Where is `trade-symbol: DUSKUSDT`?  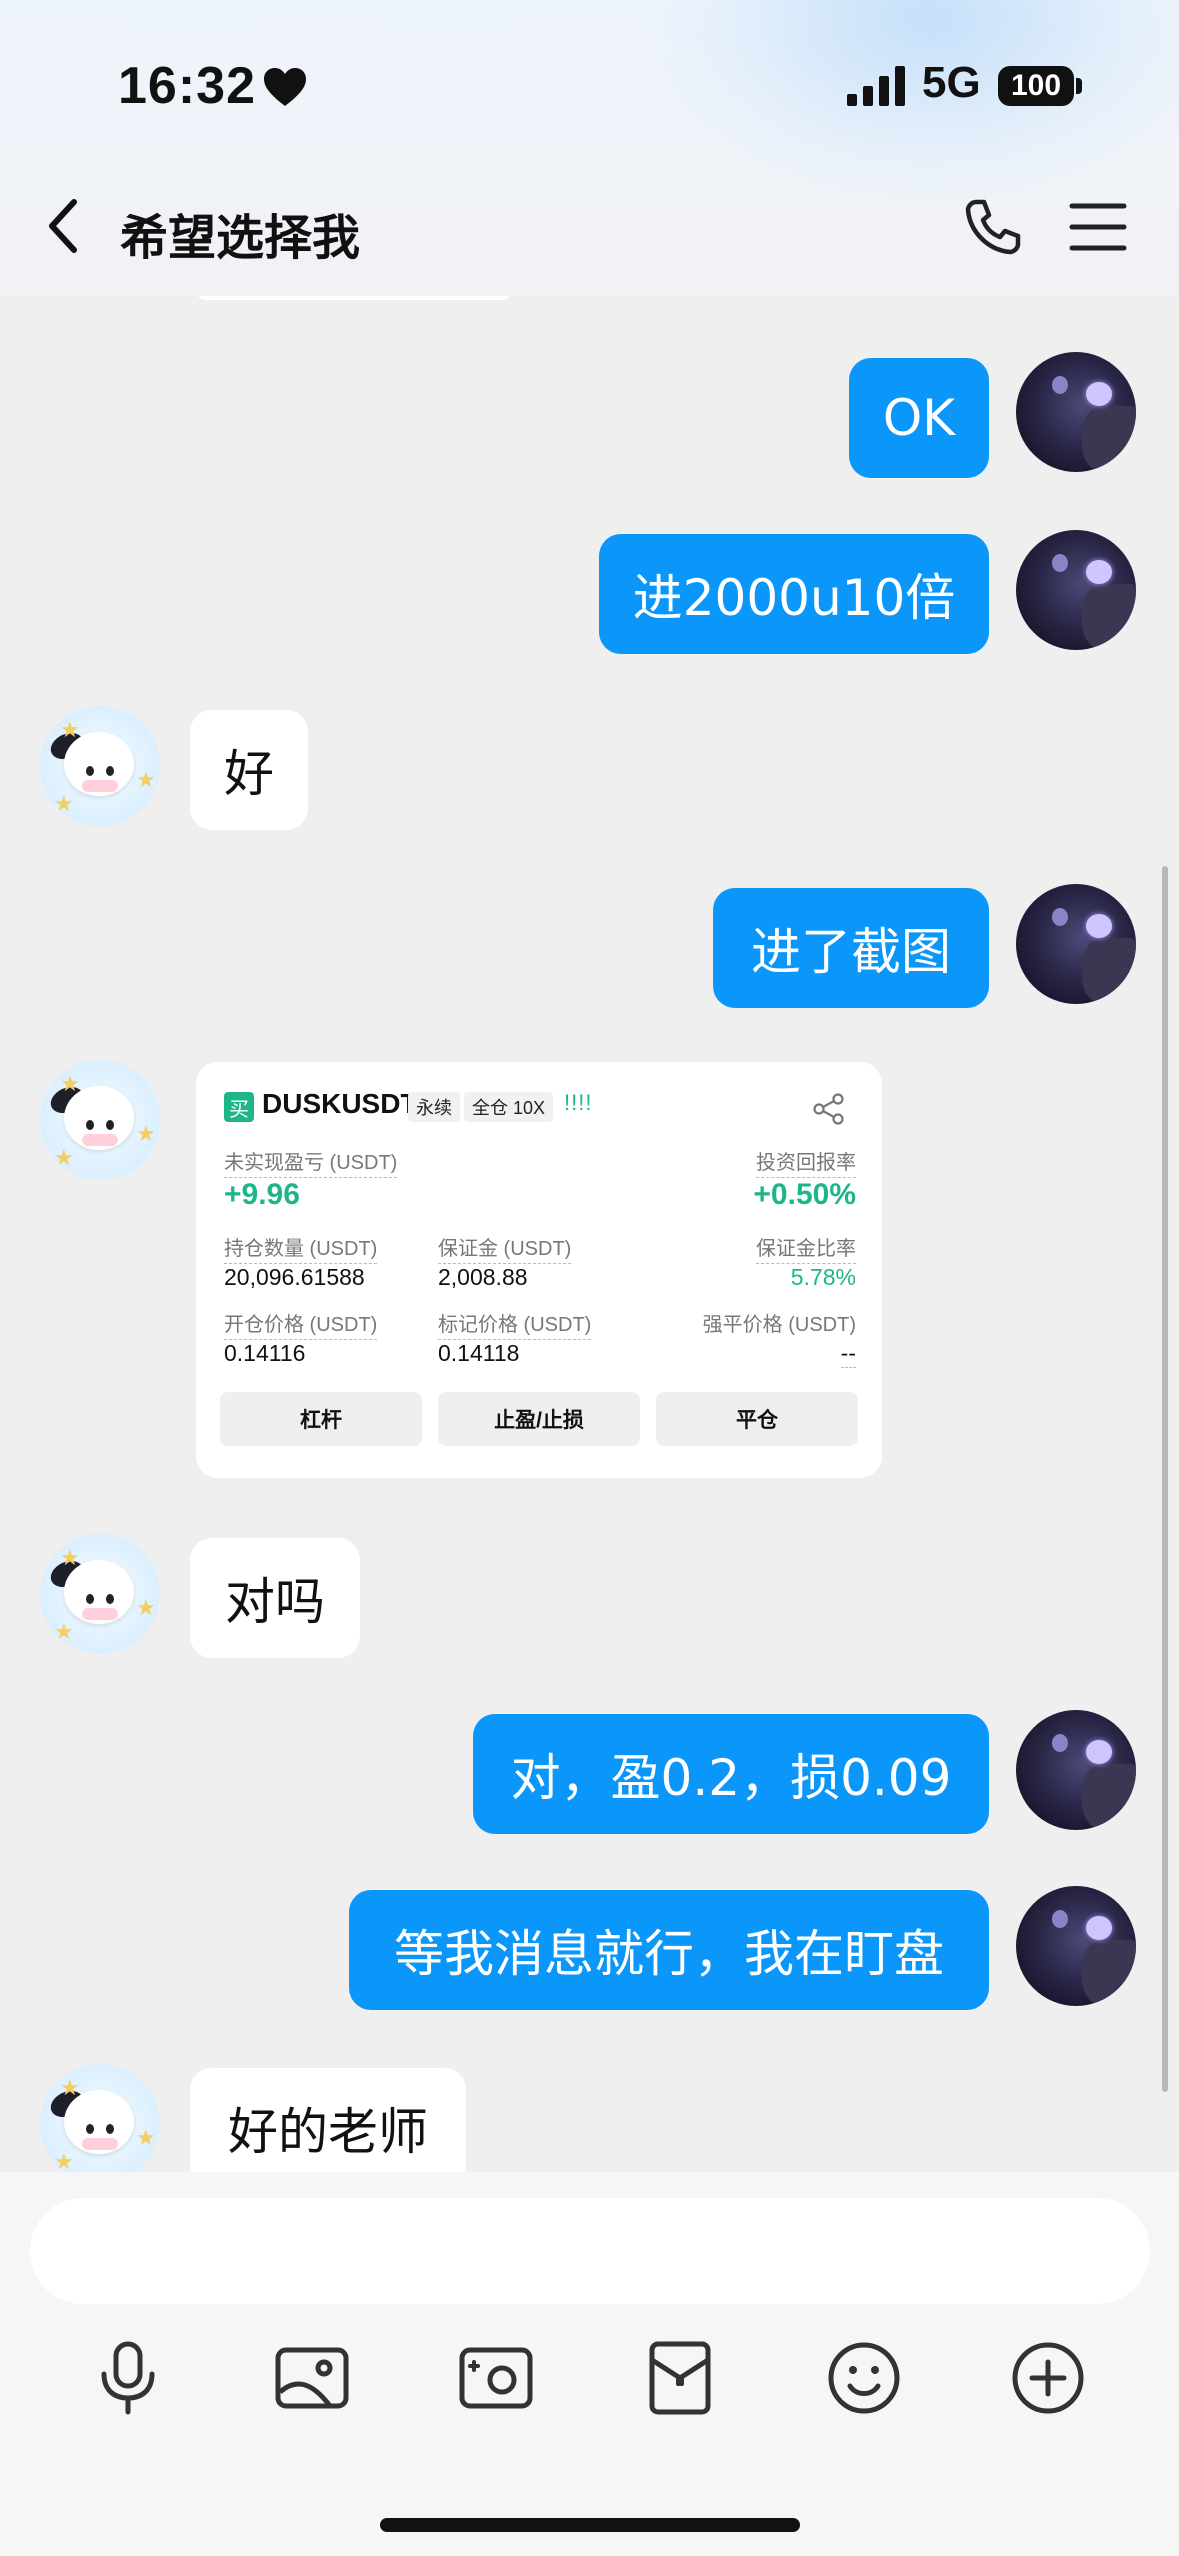 trade-symbol: DUSKUSDT is located at coordinates (340, 1103).